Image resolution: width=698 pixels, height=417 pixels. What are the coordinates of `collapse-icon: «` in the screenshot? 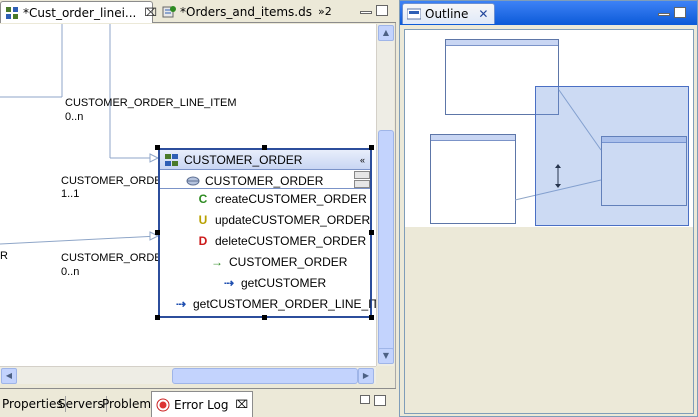 It's located at (362, 160).